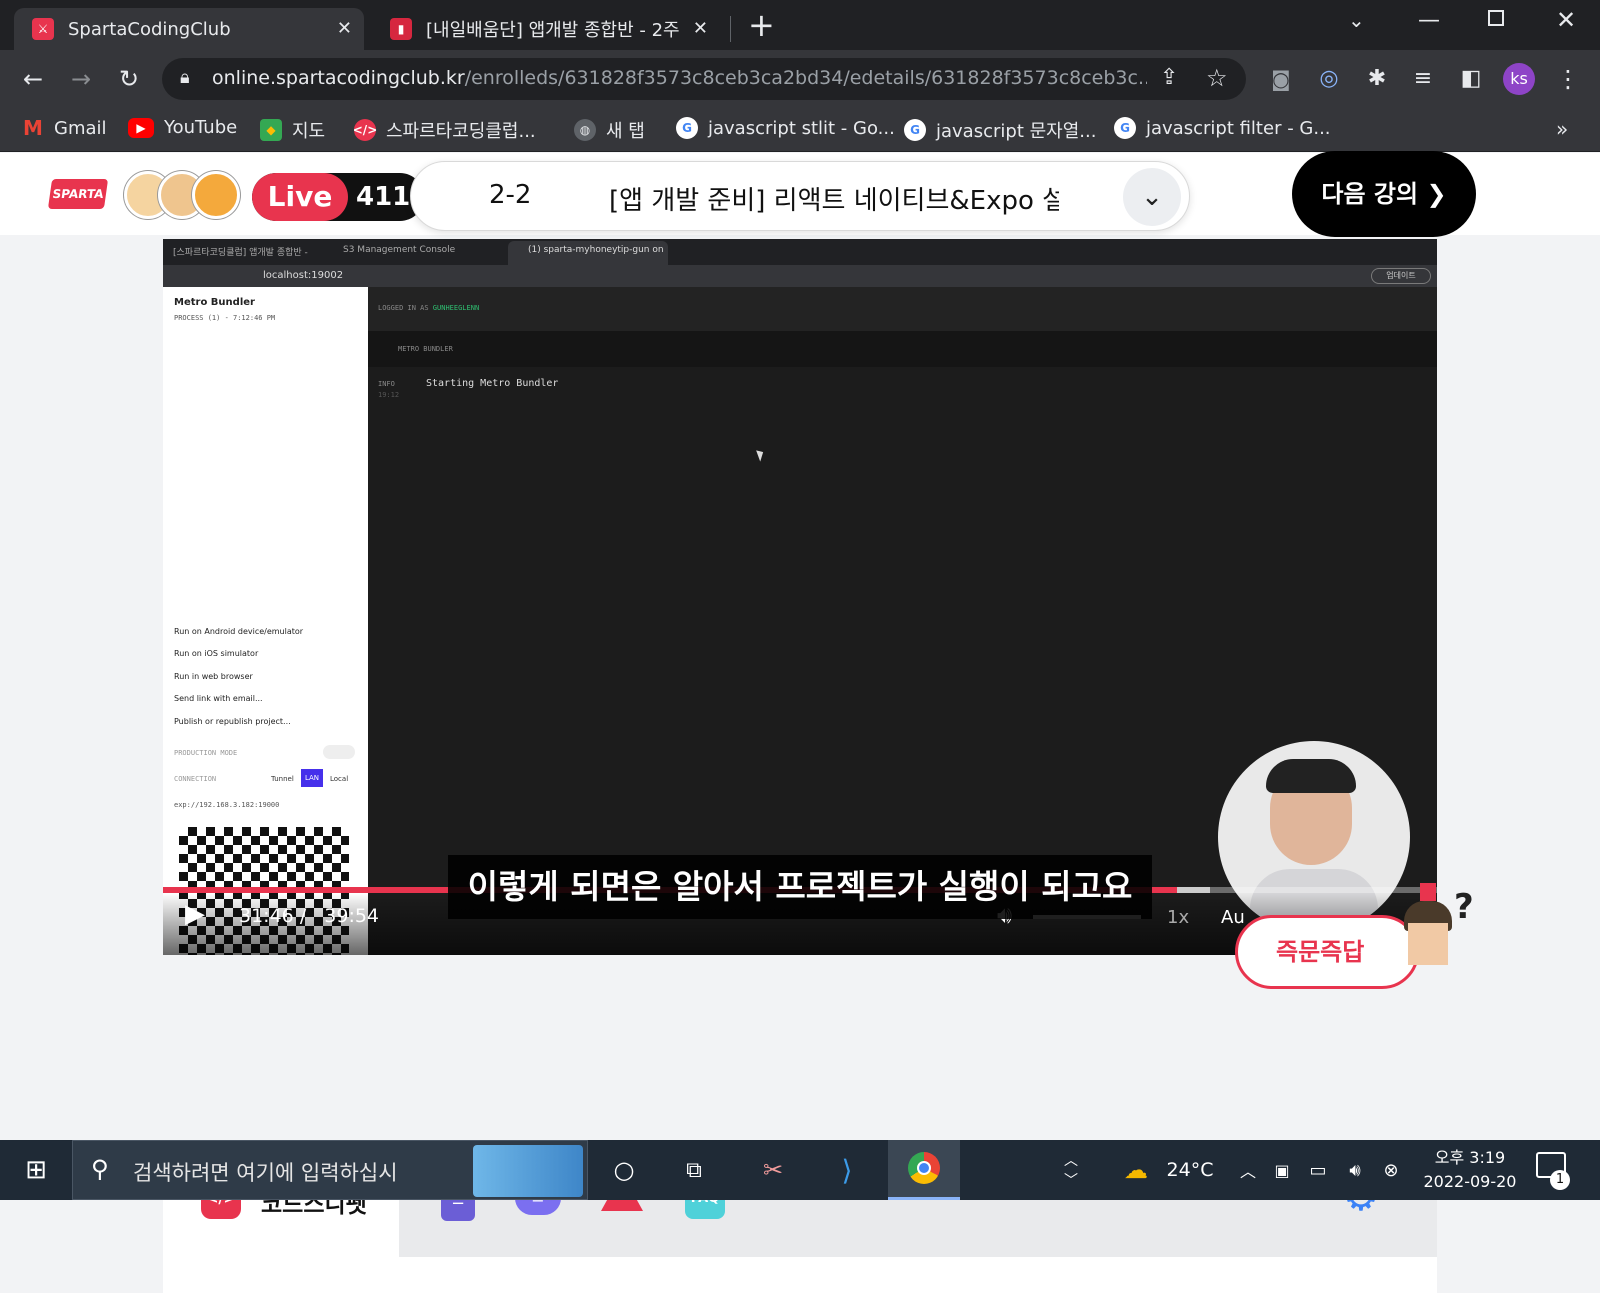  Describe the element at coordinates (1562, 129) in the screenshot. I see `bookmarks-overflow-button: »` at that location.